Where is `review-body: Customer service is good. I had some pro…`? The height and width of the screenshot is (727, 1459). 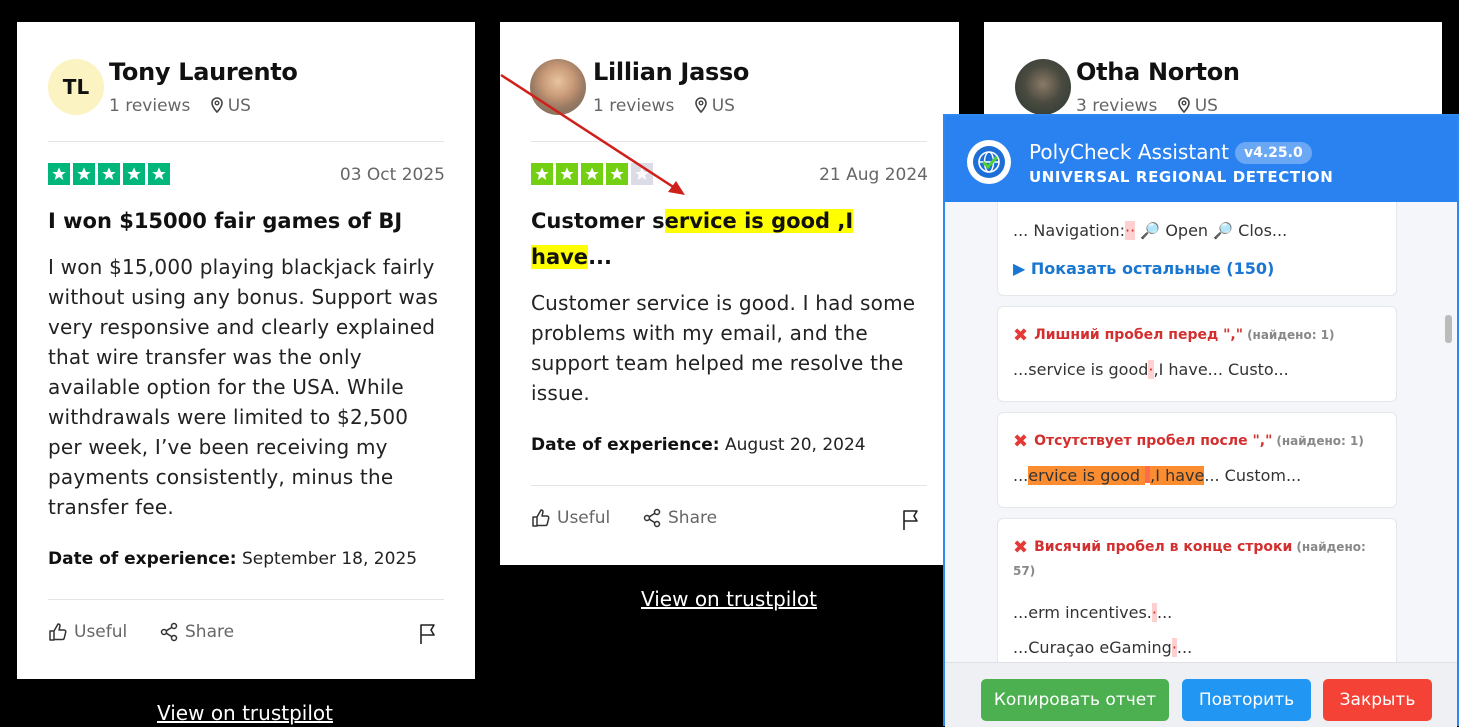 review-body: Customer service is good. I had some pro… is located at coordinates (723, 348).